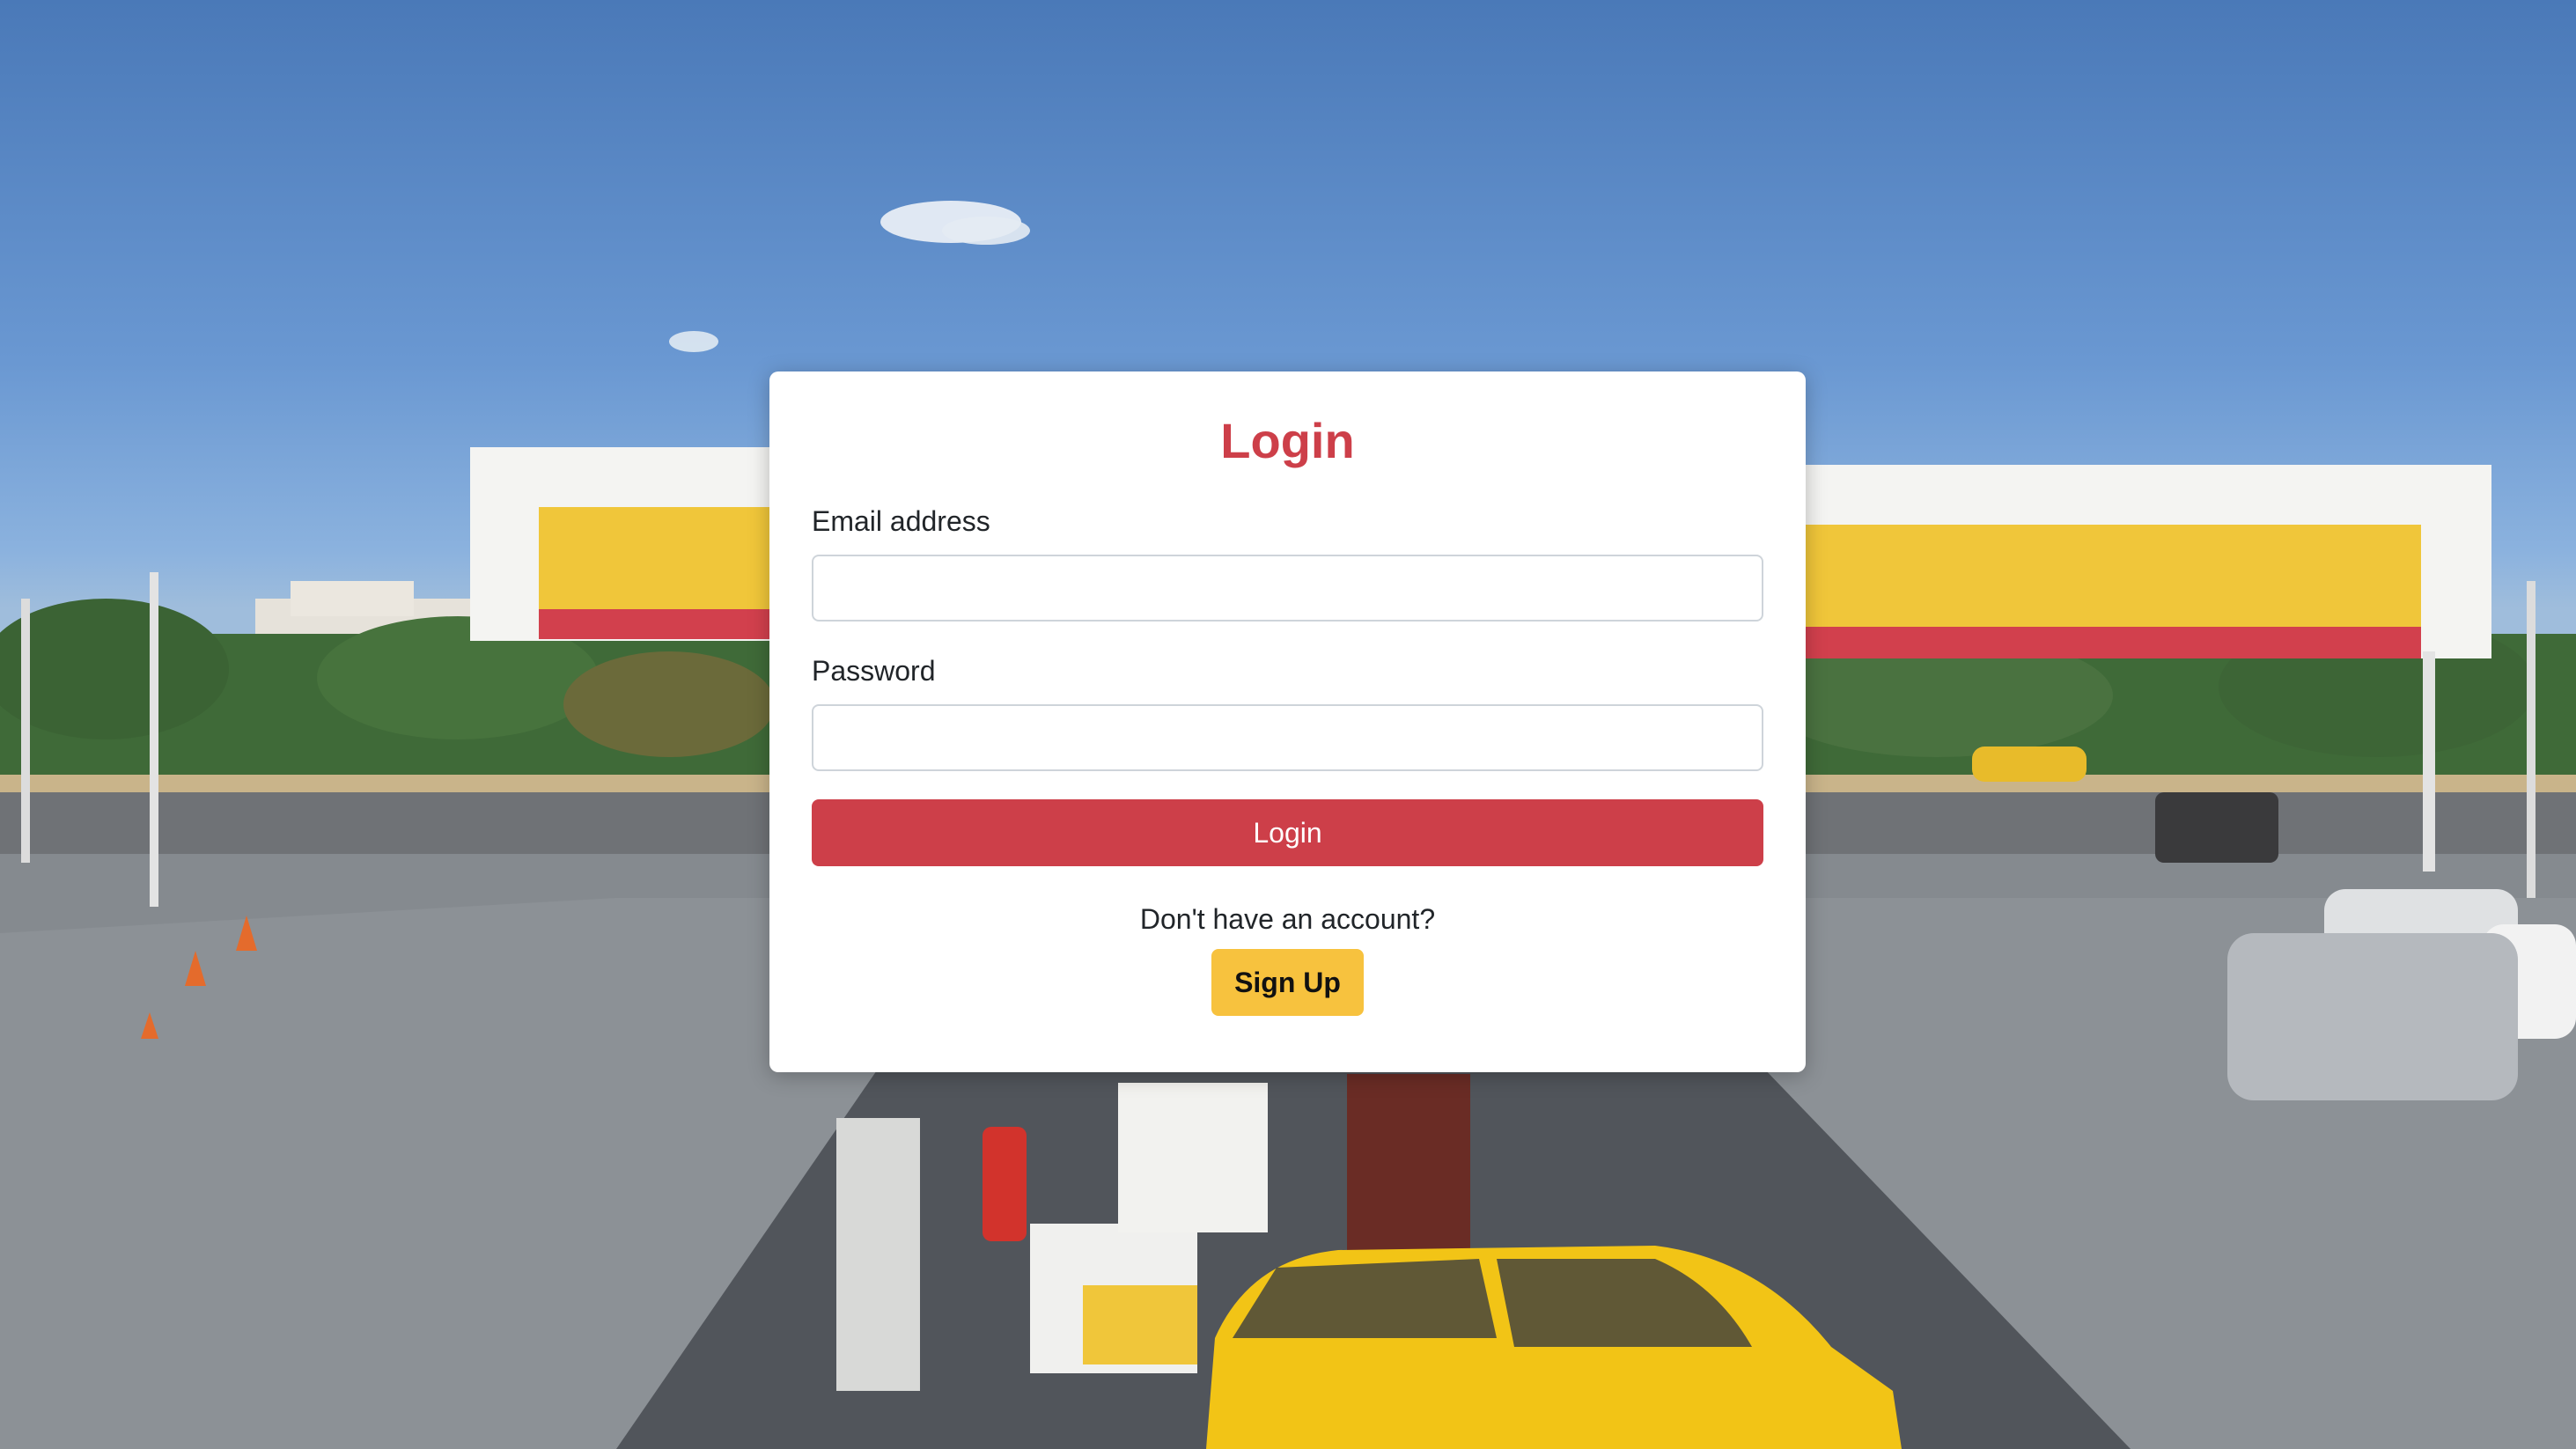  What do you see at coordinates (874, 671) in the screenshot?
I see `password-label: Password` at bounding box center [874, 671].